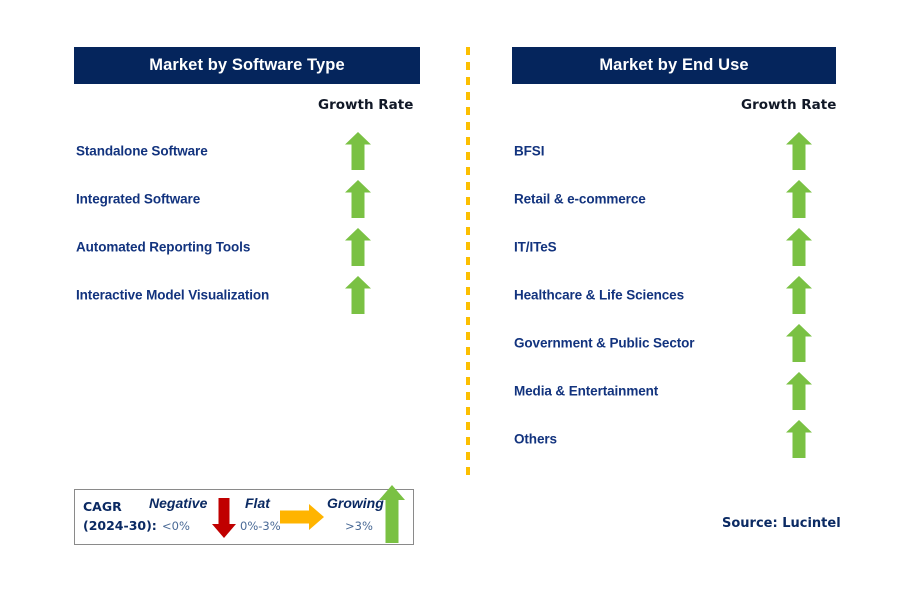  What do you see at coordinates (674, 391) in the screenshot?
I see `list-item: Media & Entertainment` at bounding box center [674, 391].